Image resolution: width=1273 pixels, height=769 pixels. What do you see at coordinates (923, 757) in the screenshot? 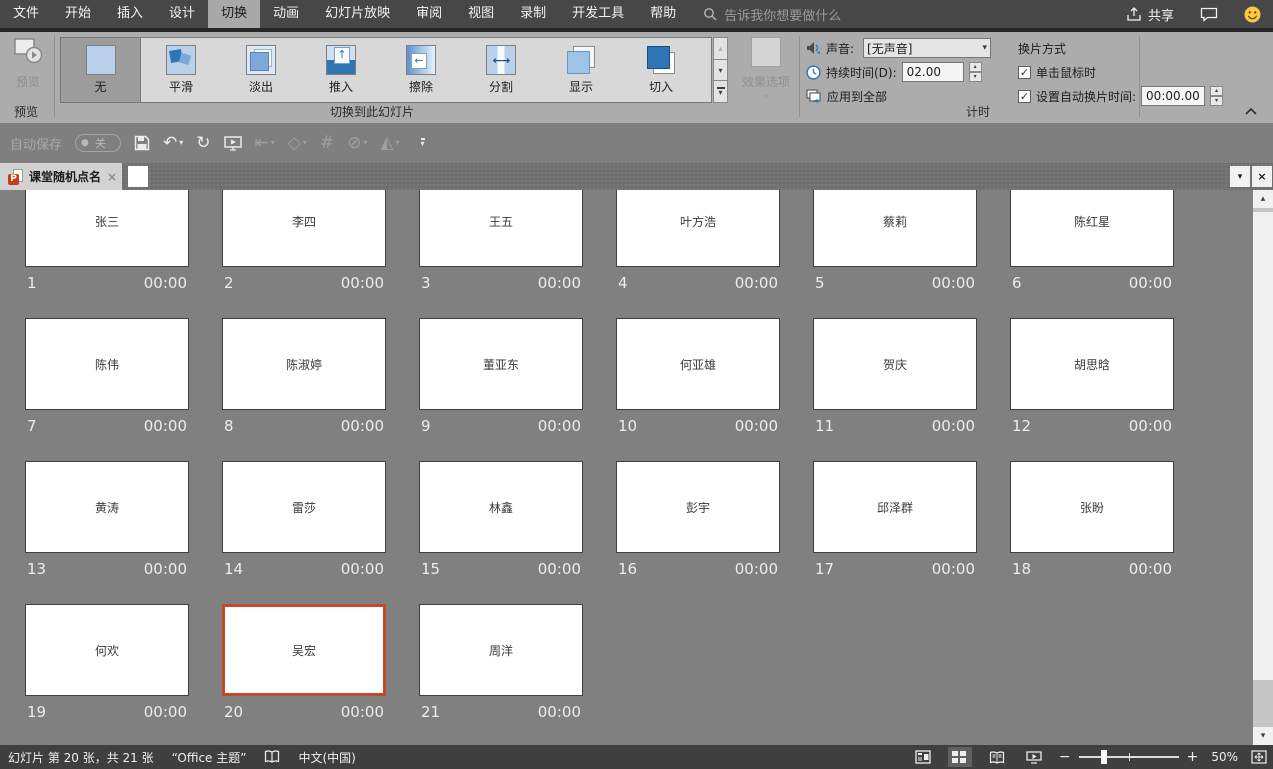
I see `normal-view-button` at bounding box center [923, 757].